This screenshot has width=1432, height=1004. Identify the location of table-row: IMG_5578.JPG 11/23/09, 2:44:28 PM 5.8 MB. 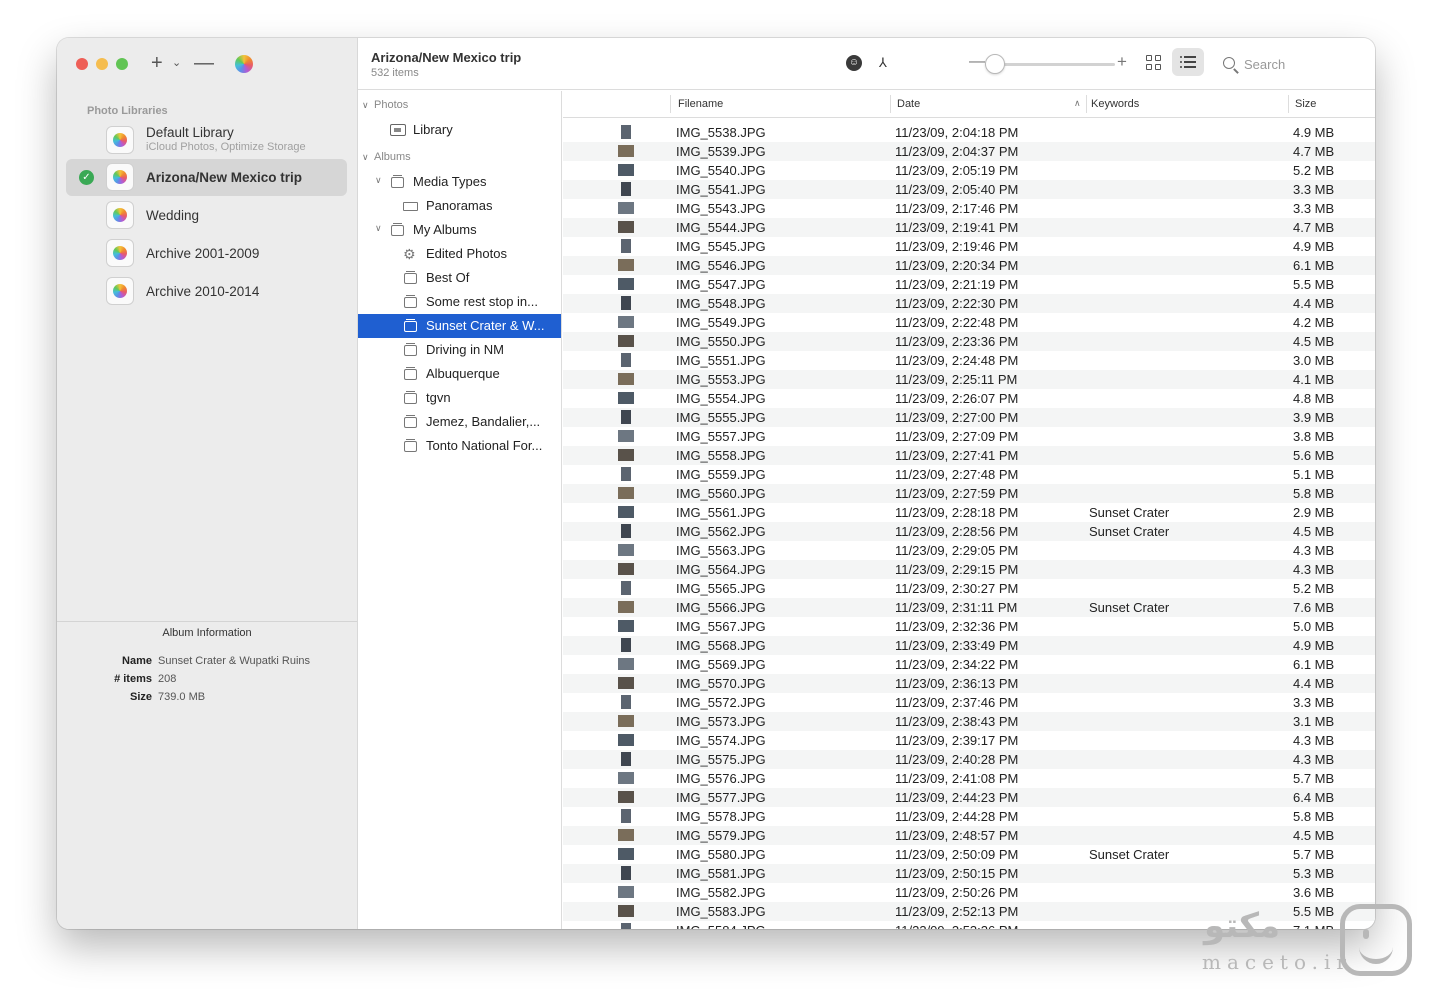
(969, 816).